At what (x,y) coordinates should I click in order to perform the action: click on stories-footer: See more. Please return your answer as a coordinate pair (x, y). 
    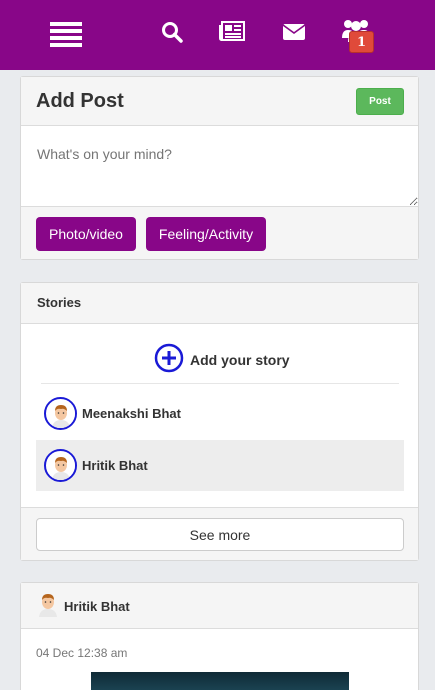
    Looking at the image, I should click on (219, 533).